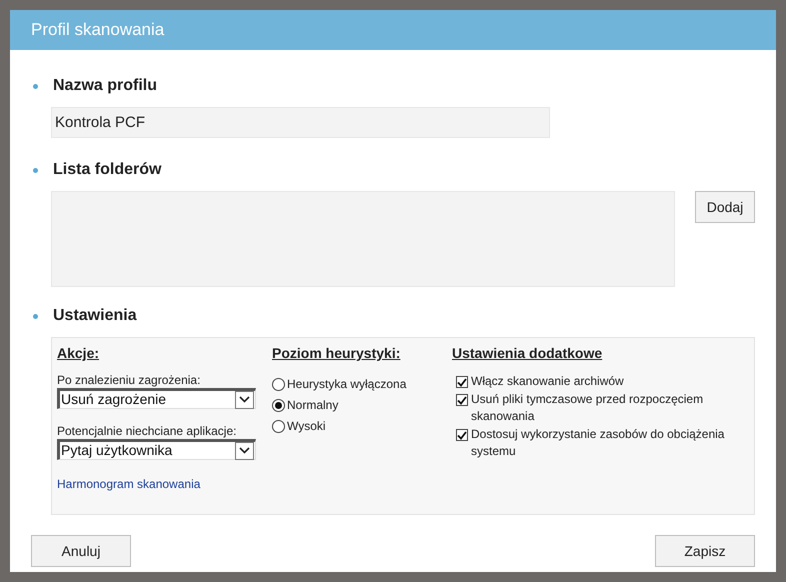  What do you see at coordinates (95, 316) in the screenshot?
I see `section-heading: Ustawienia` at bounding box center [95, 316].